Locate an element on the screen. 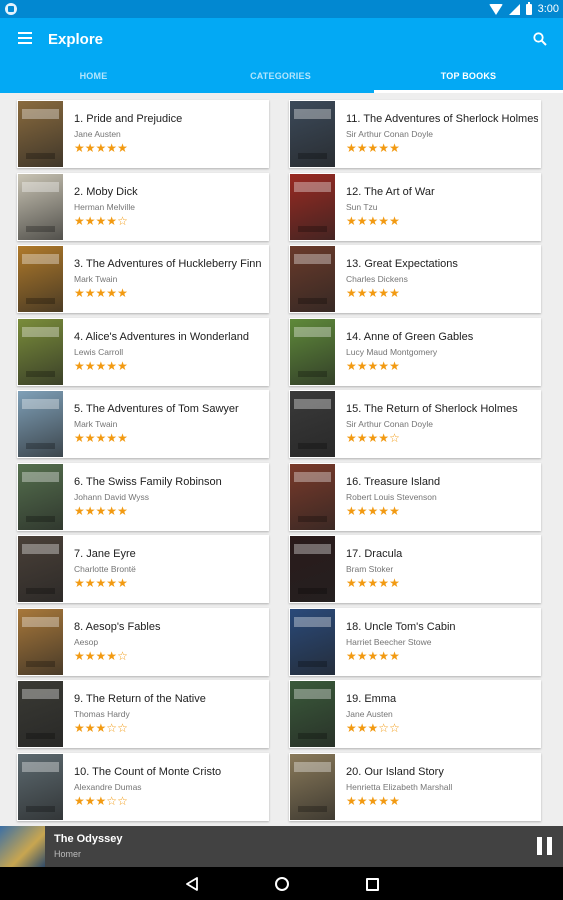 This screenshot has width=563, height=900. book-title: 12. The Art of War is located at coordinates (390, 191).